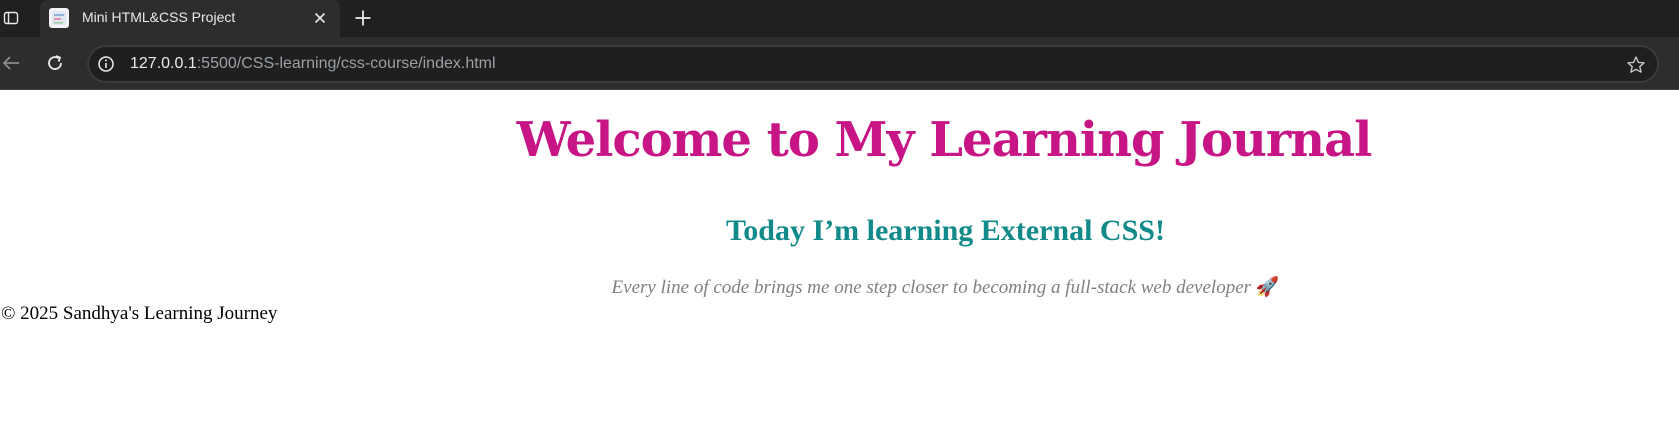 The image size is (1679, 433). What do you see at coordinates (1636, 65) in the screenshot?
I see `star-icon` at bounding box center [1636, 65].